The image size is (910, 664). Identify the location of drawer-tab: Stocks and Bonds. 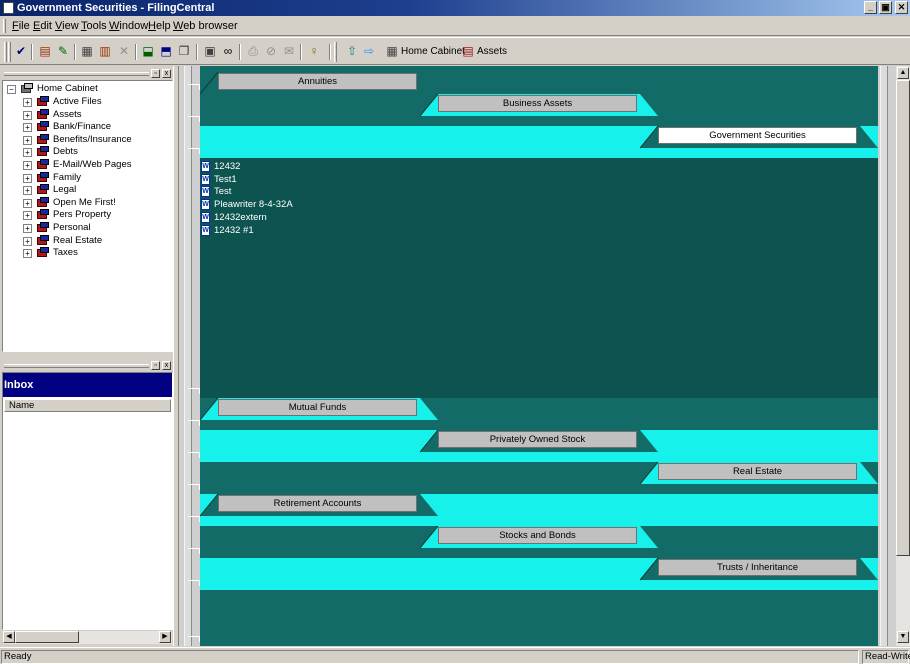
(539, 536).